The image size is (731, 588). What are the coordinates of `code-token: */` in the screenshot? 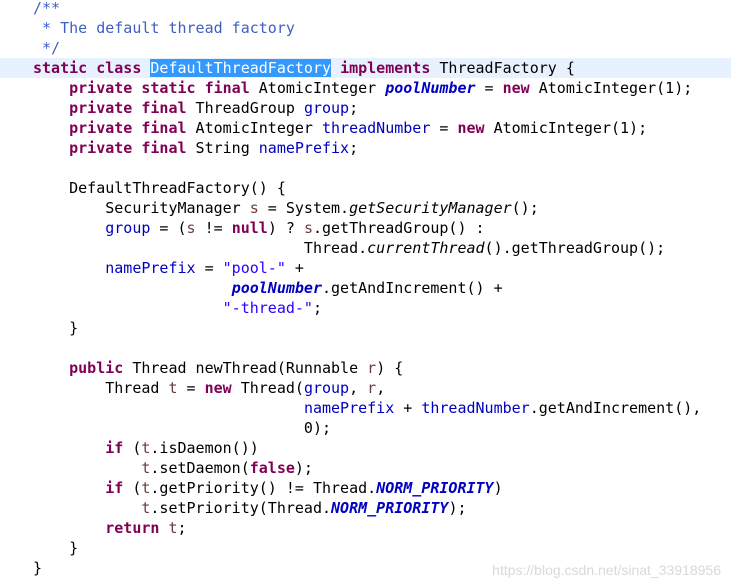 It's located at (47, 48).